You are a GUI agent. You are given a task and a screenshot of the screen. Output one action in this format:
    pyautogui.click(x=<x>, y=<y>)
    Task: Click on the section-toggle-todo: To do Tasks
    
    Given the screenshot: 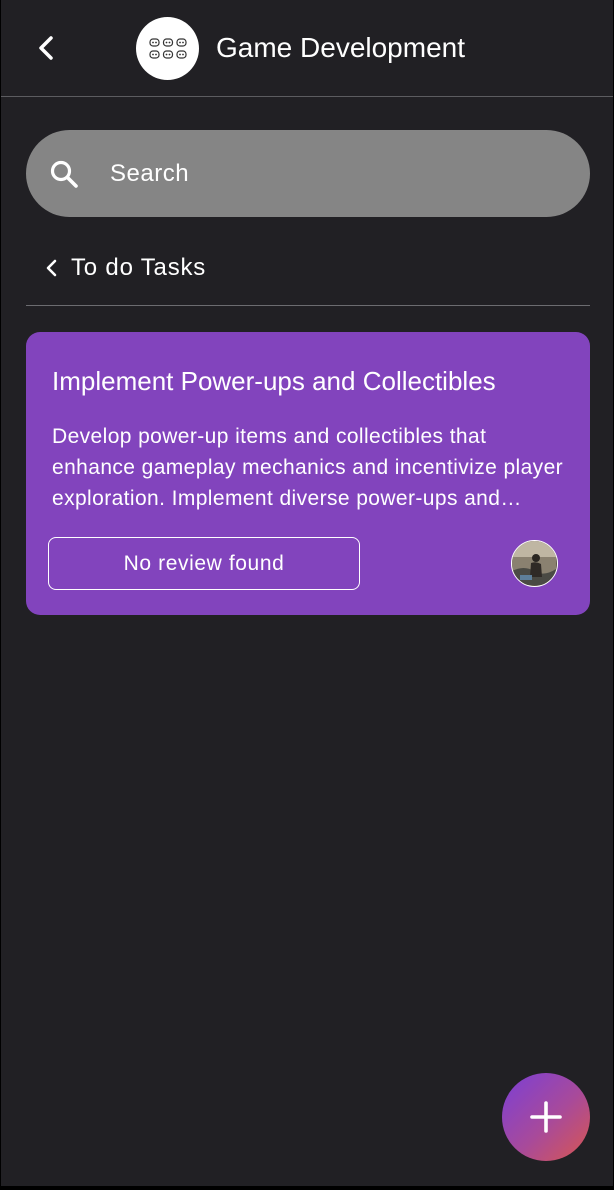 What is the action you would take?
    pyautogui.click(x=123, y=268)
    